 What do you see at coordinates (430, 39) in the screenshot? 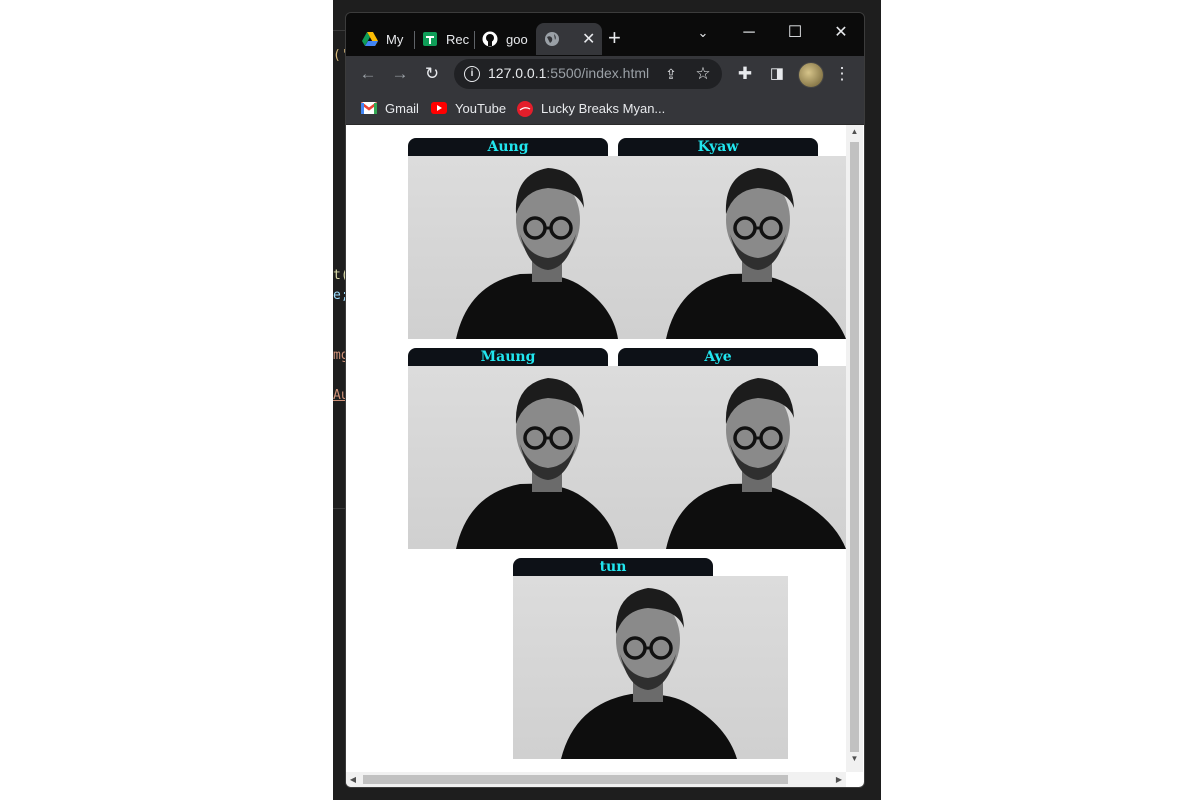
I see `google-sheets-icon` at bounding box center [430, 39].